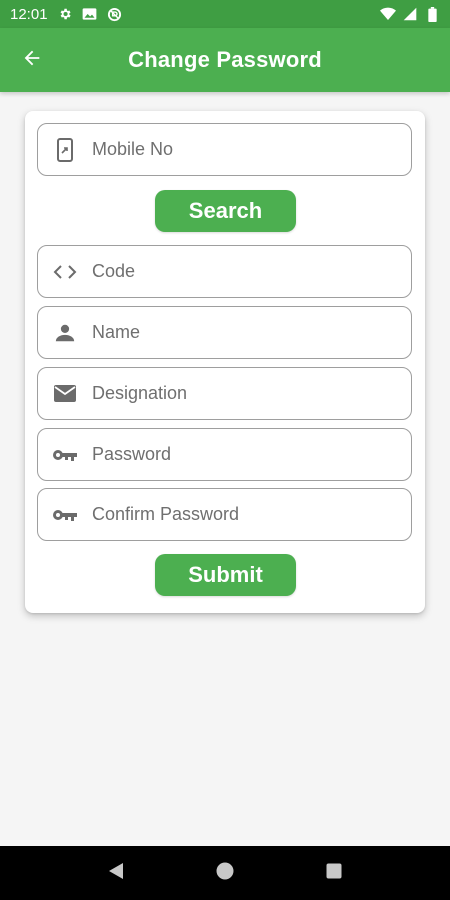  I want to click on status-left: 12:01, so click(66, 14).